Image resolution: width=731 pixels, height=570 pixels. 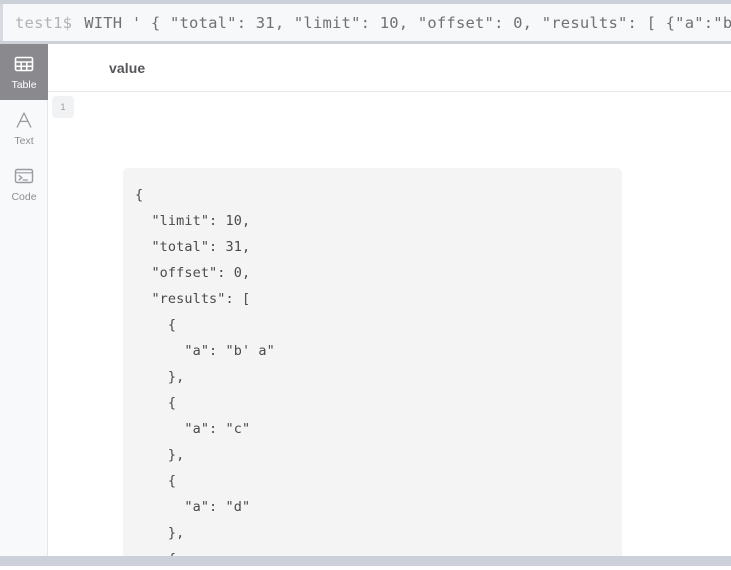 What do you see at coordinates (24, 300) in the screenshot?
I see `view-switch-rail: Table Text Code` at bounding box center [24, 300].